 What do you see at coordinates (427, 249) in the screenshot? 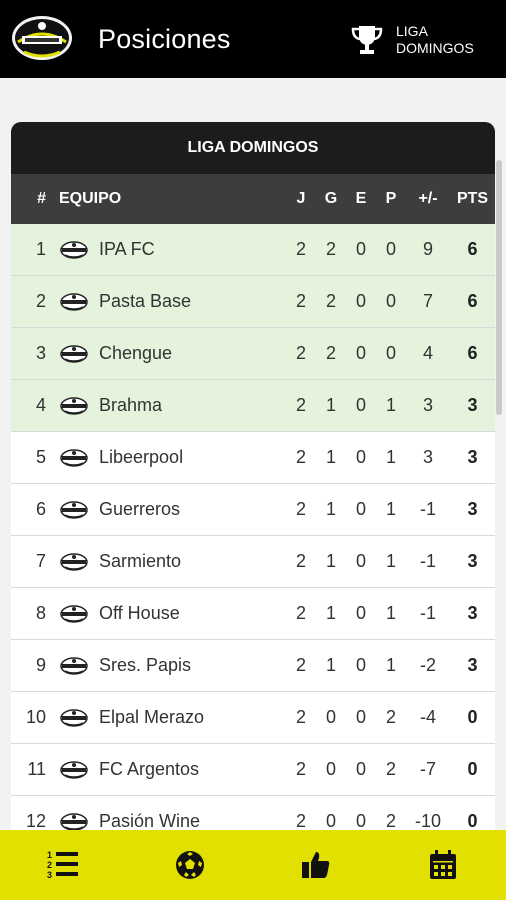
I see `row-goal-diff: 9` at bounding box center [427, 249].